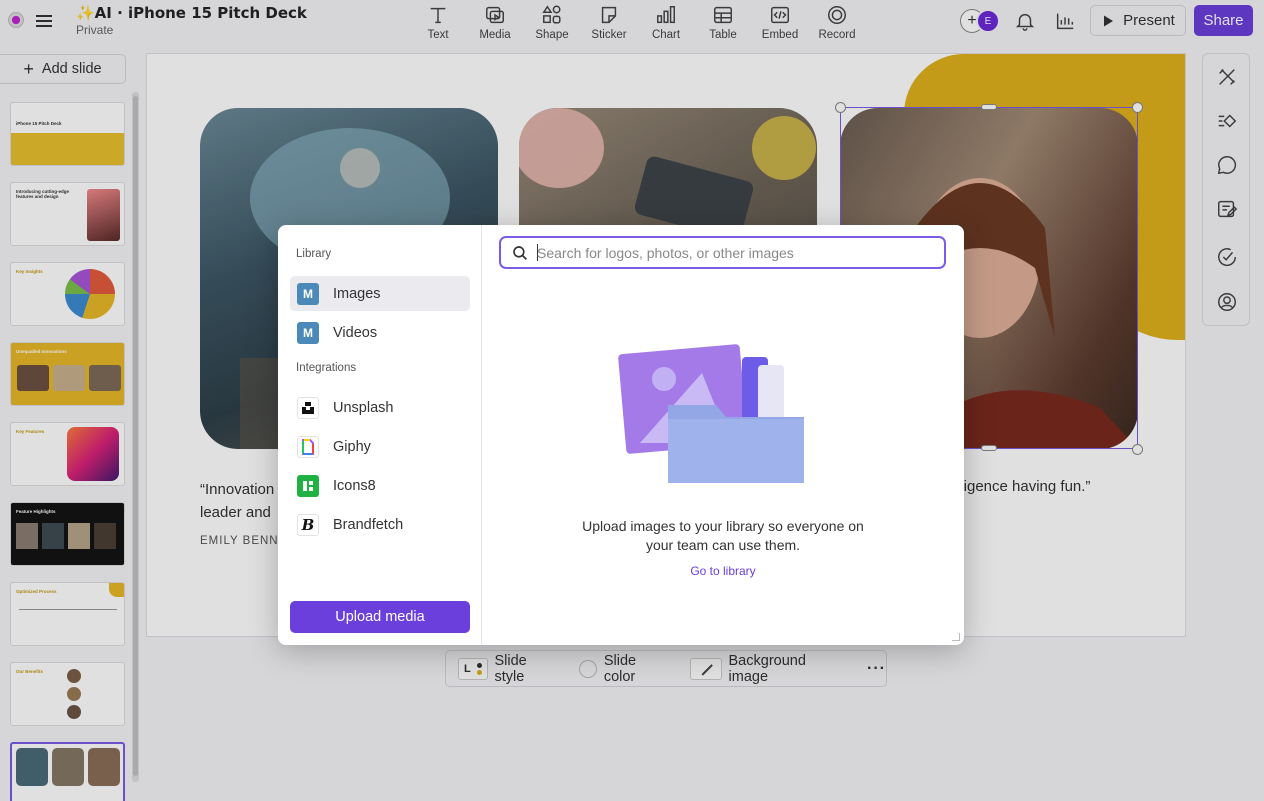  What do you see at coordinates (380, 617) in the screenshot?
I see `upload-media-button: Upload media` at bounding box center [380, 617].